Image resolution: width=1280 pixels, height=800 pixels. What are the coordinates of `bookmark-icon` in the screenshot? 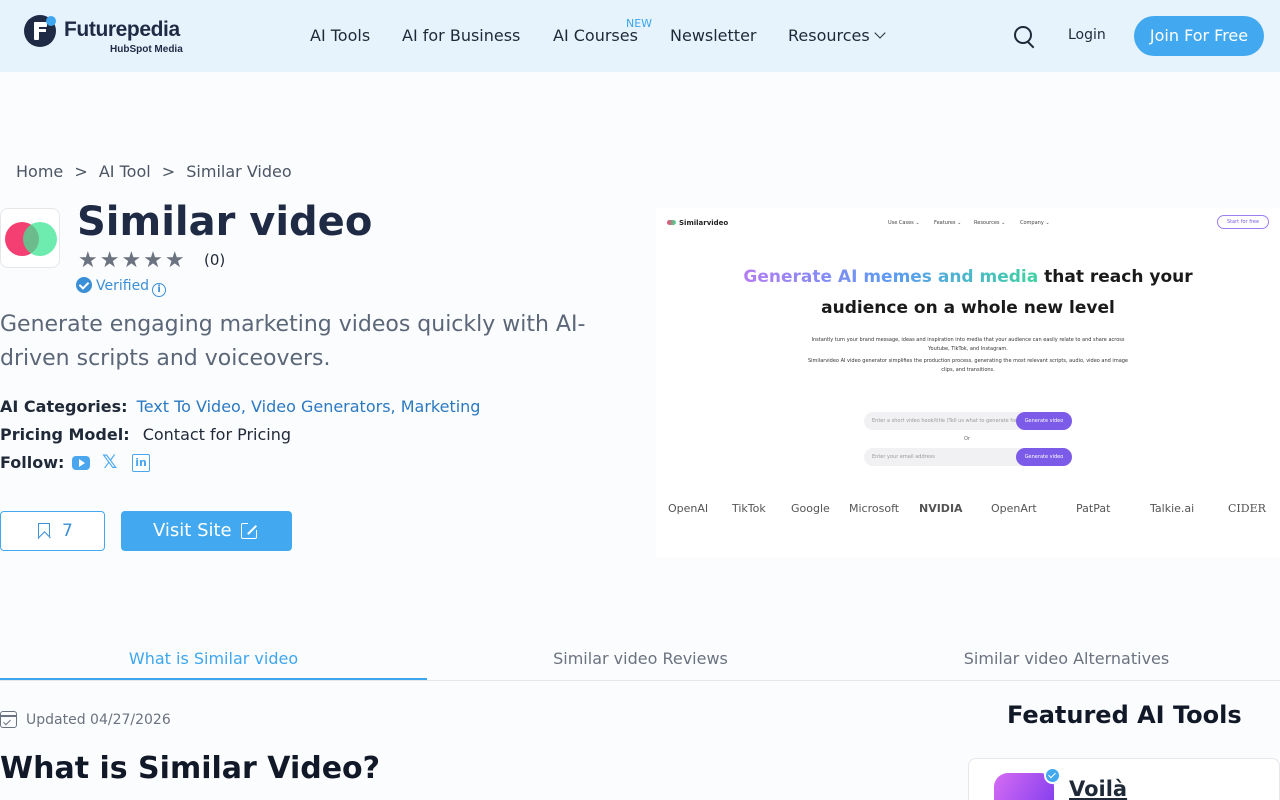 It's located at (44, 531).